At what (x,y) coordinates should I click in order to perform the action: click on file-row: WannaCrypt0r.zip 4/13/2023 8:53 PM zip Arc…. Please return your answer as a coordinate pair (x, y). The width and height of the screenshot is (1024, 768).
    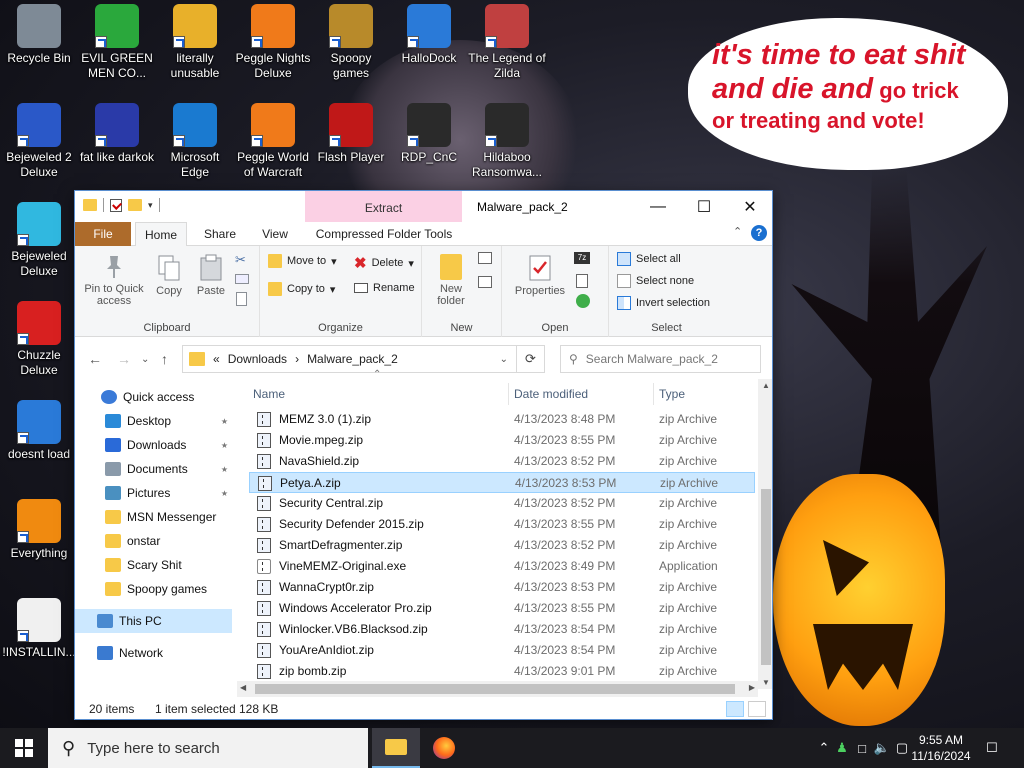
    Looking at the image, I should click on (502, 587).